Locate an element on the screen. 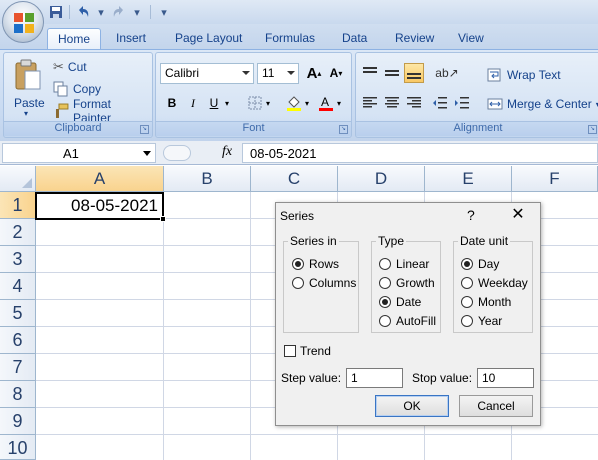 The height and width of the screenshot is (460, 598). font-size-value: 11 is located at coordinates (268, 73).